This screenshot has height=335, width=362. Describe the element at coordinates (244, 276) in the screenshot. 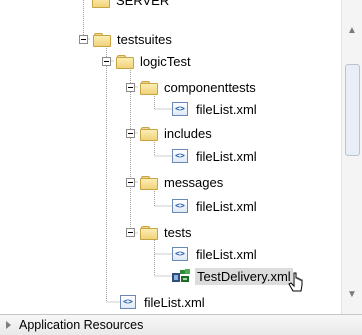

I see `tree-item-label: TestDelivery.xml` at that location.